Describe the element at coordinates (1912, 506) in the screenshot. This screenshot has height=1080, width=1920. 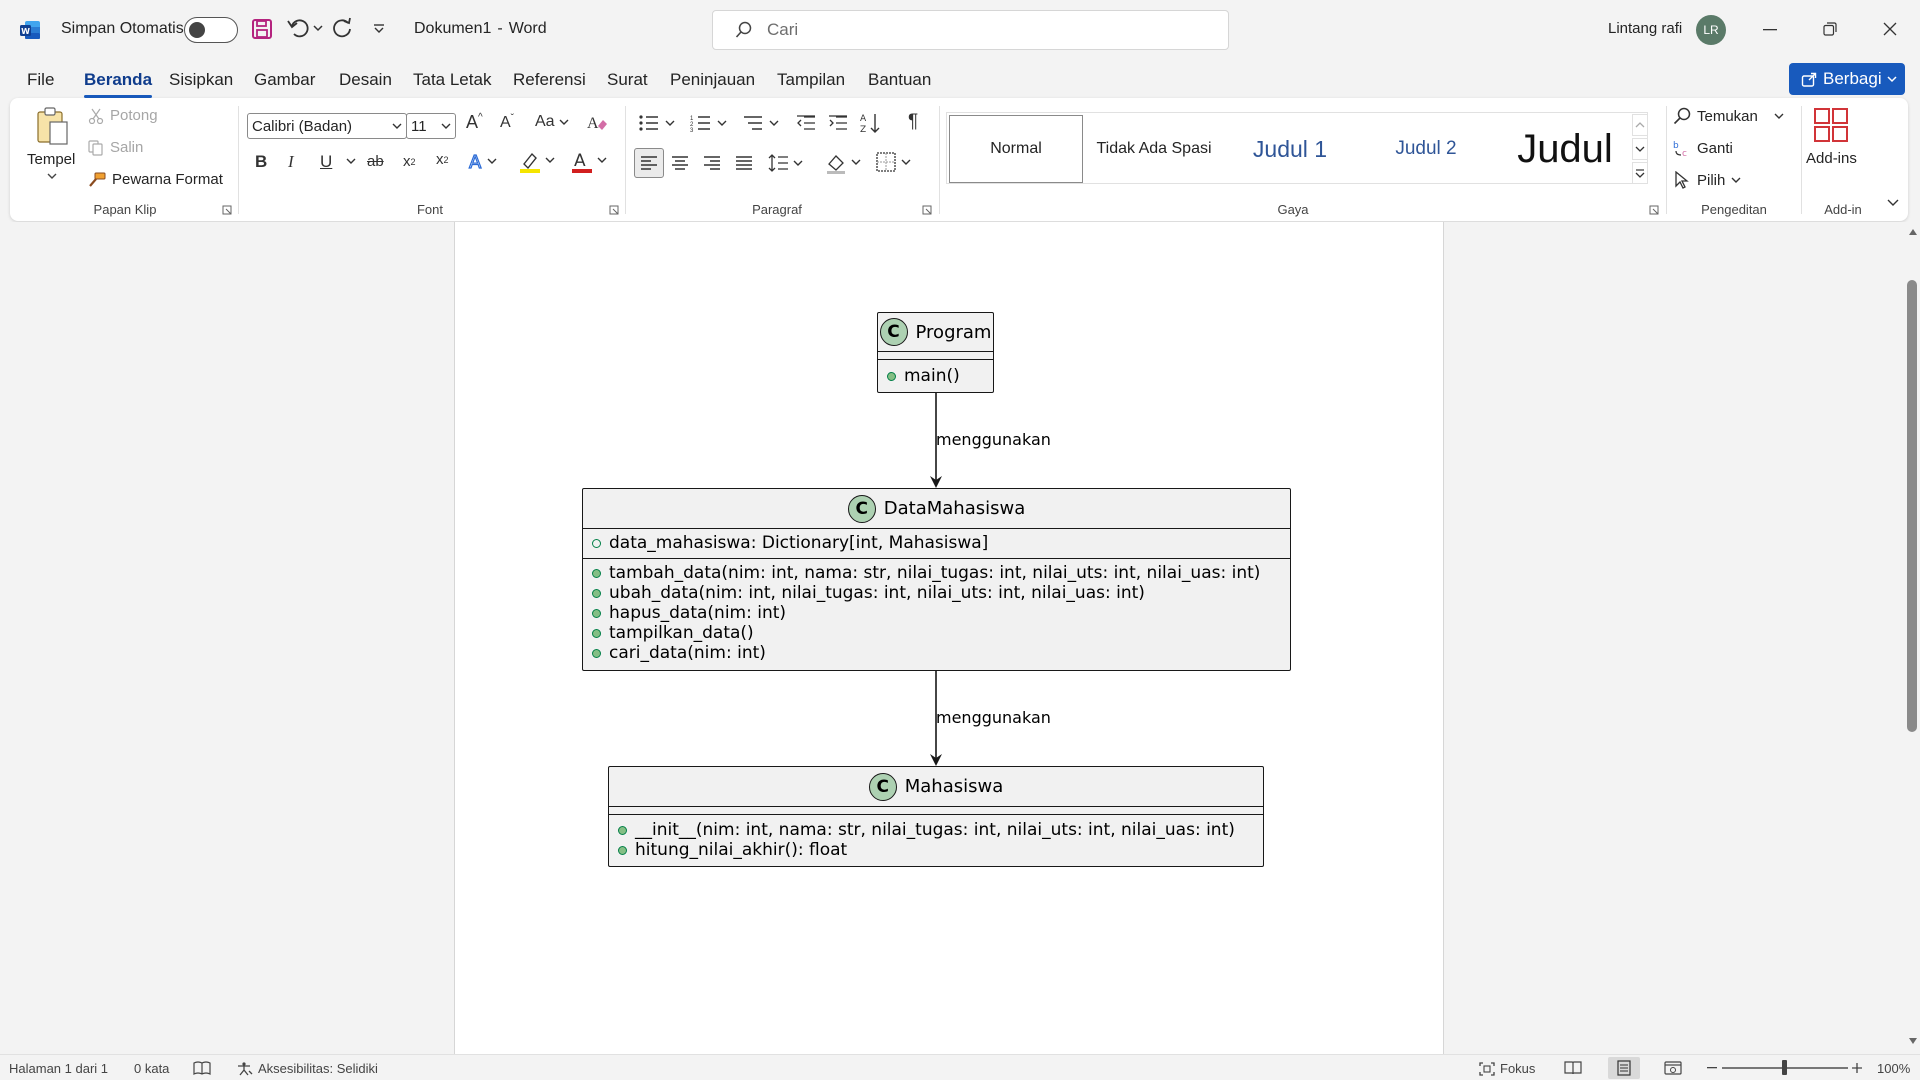
I see `scroll-thumb` at that location.